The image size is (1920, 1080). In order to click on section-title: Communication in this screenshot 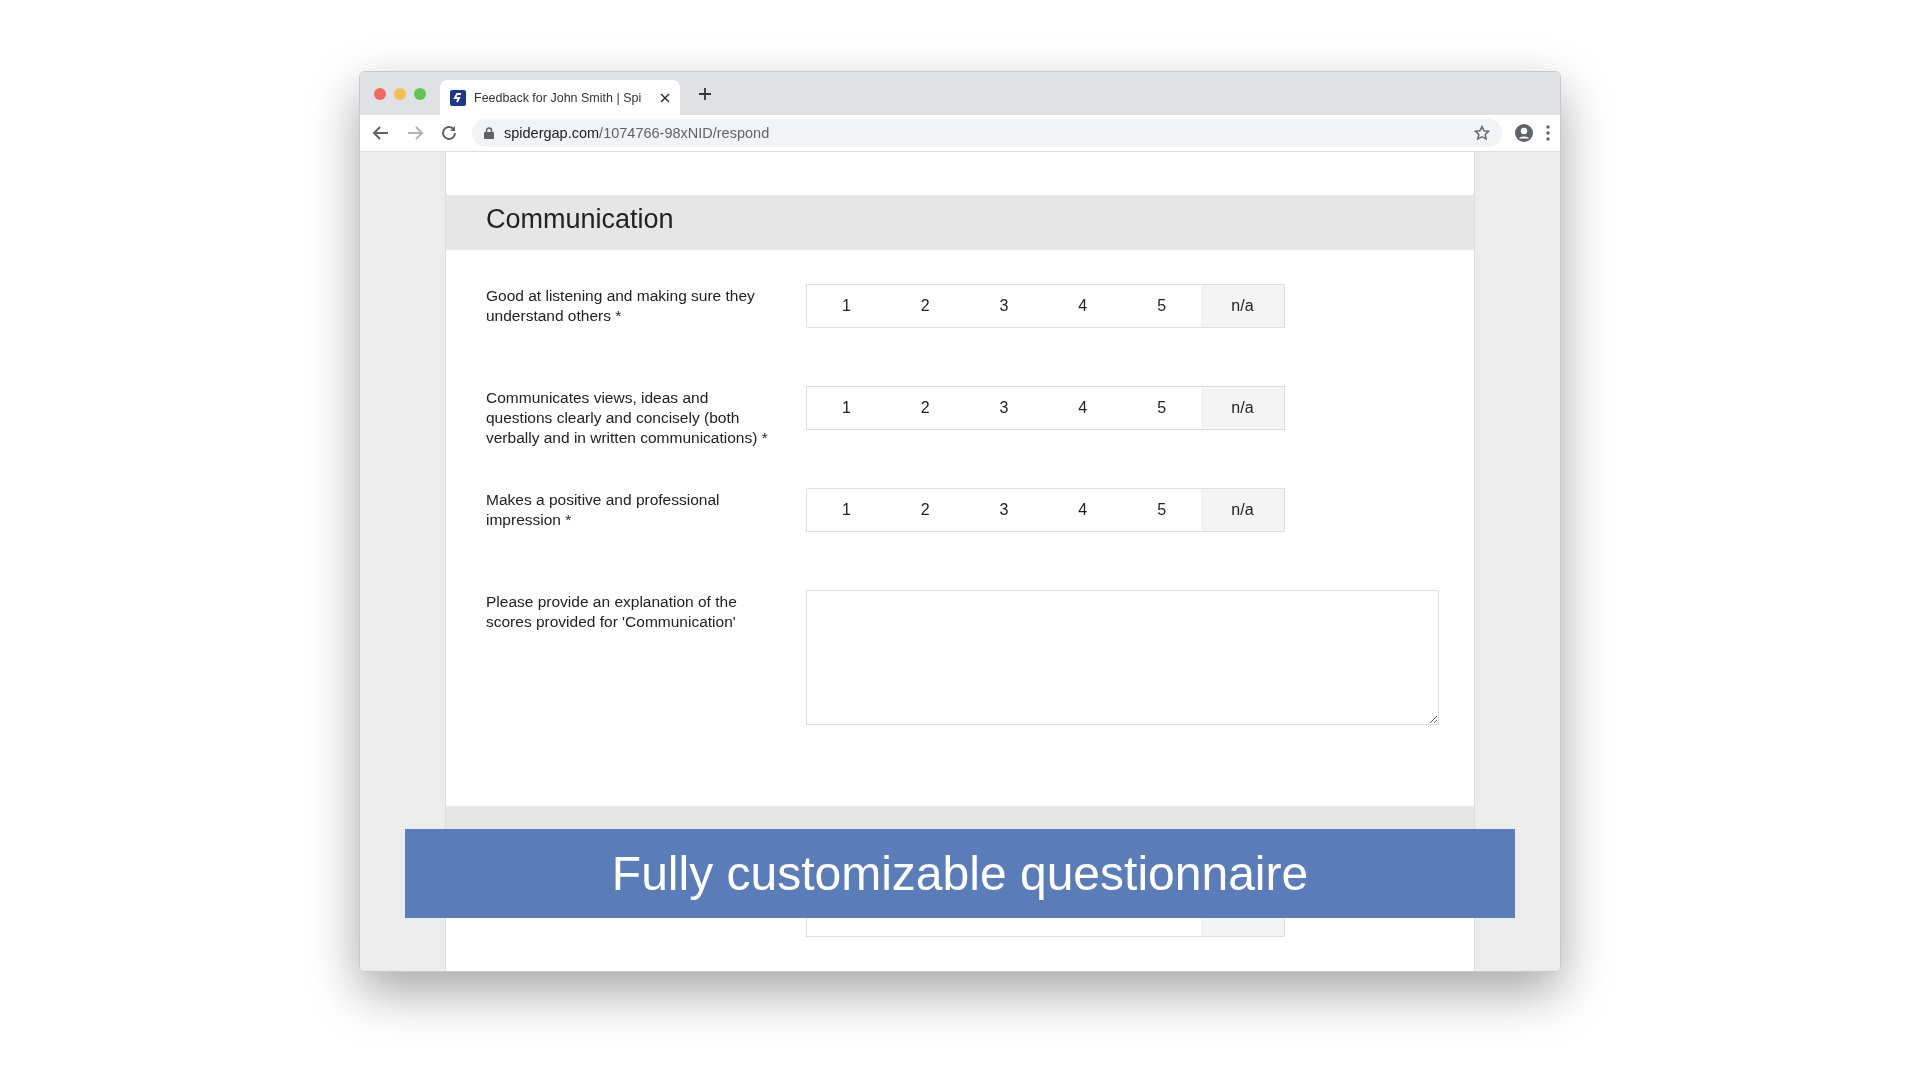, I will do `click(580, 219)`.